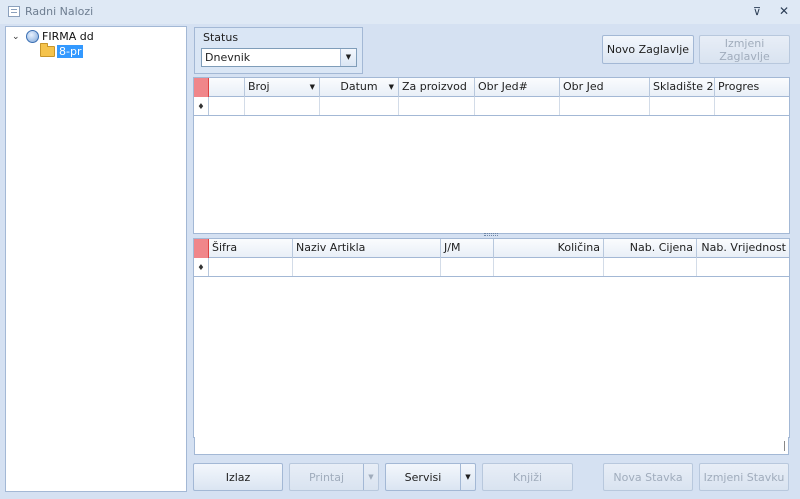  I want to click on title-bar: Radni Nalozi ⊽ ✕, so click(400, 12).